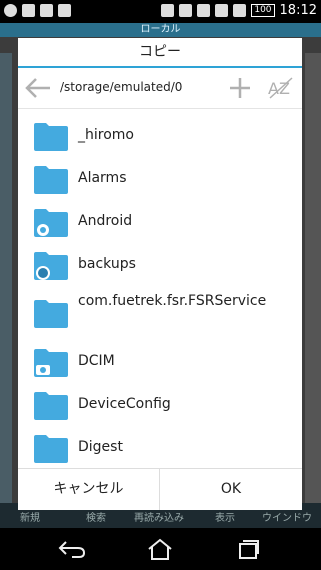  Describe the element at coordinates (6, 288) in the screenshot. I see `background-left-strip` at that location.